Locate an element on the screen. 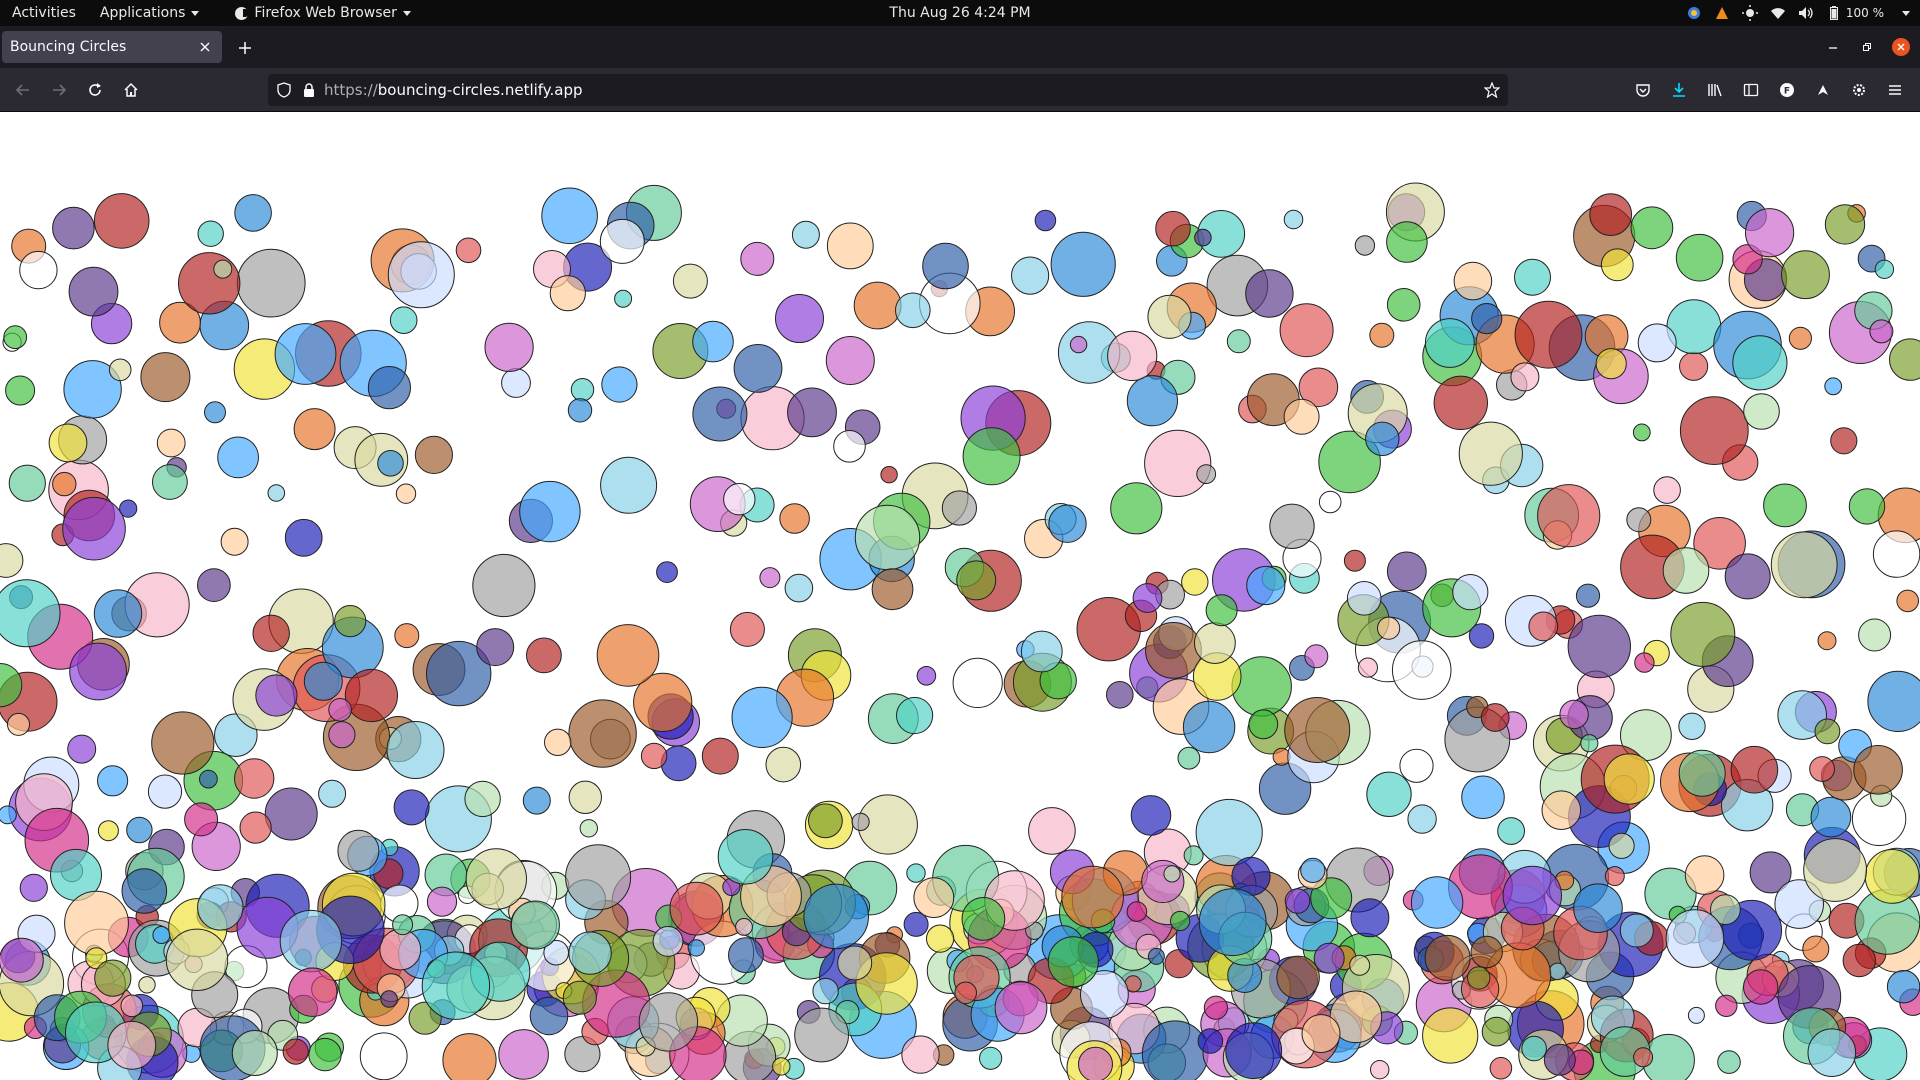 The image size is (1920, 1080). lock-icon is located at coordinates (309, 90).